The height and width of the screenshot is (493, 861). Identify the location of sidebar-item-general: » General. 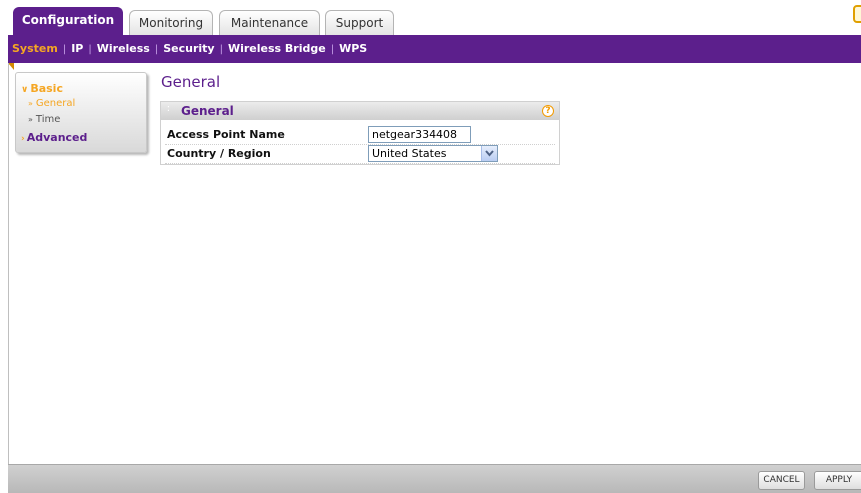
(51, 103).